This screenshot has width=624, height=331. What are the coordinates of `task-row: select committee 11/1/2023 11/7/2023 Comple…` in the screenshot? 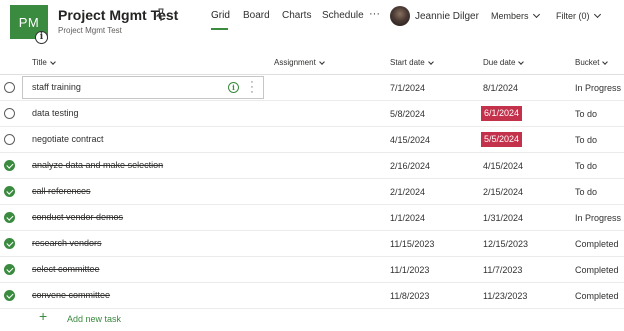 It's located at (312, 270).